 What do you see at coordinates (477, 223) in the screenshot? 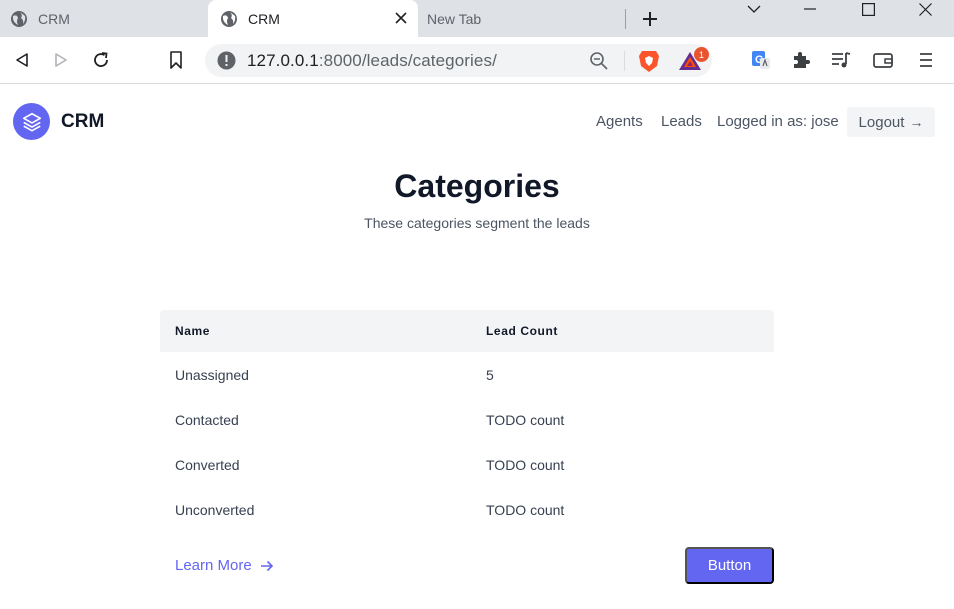
I see `page-subtitle: These categories segment the leads` at bounding box center [477, 223].